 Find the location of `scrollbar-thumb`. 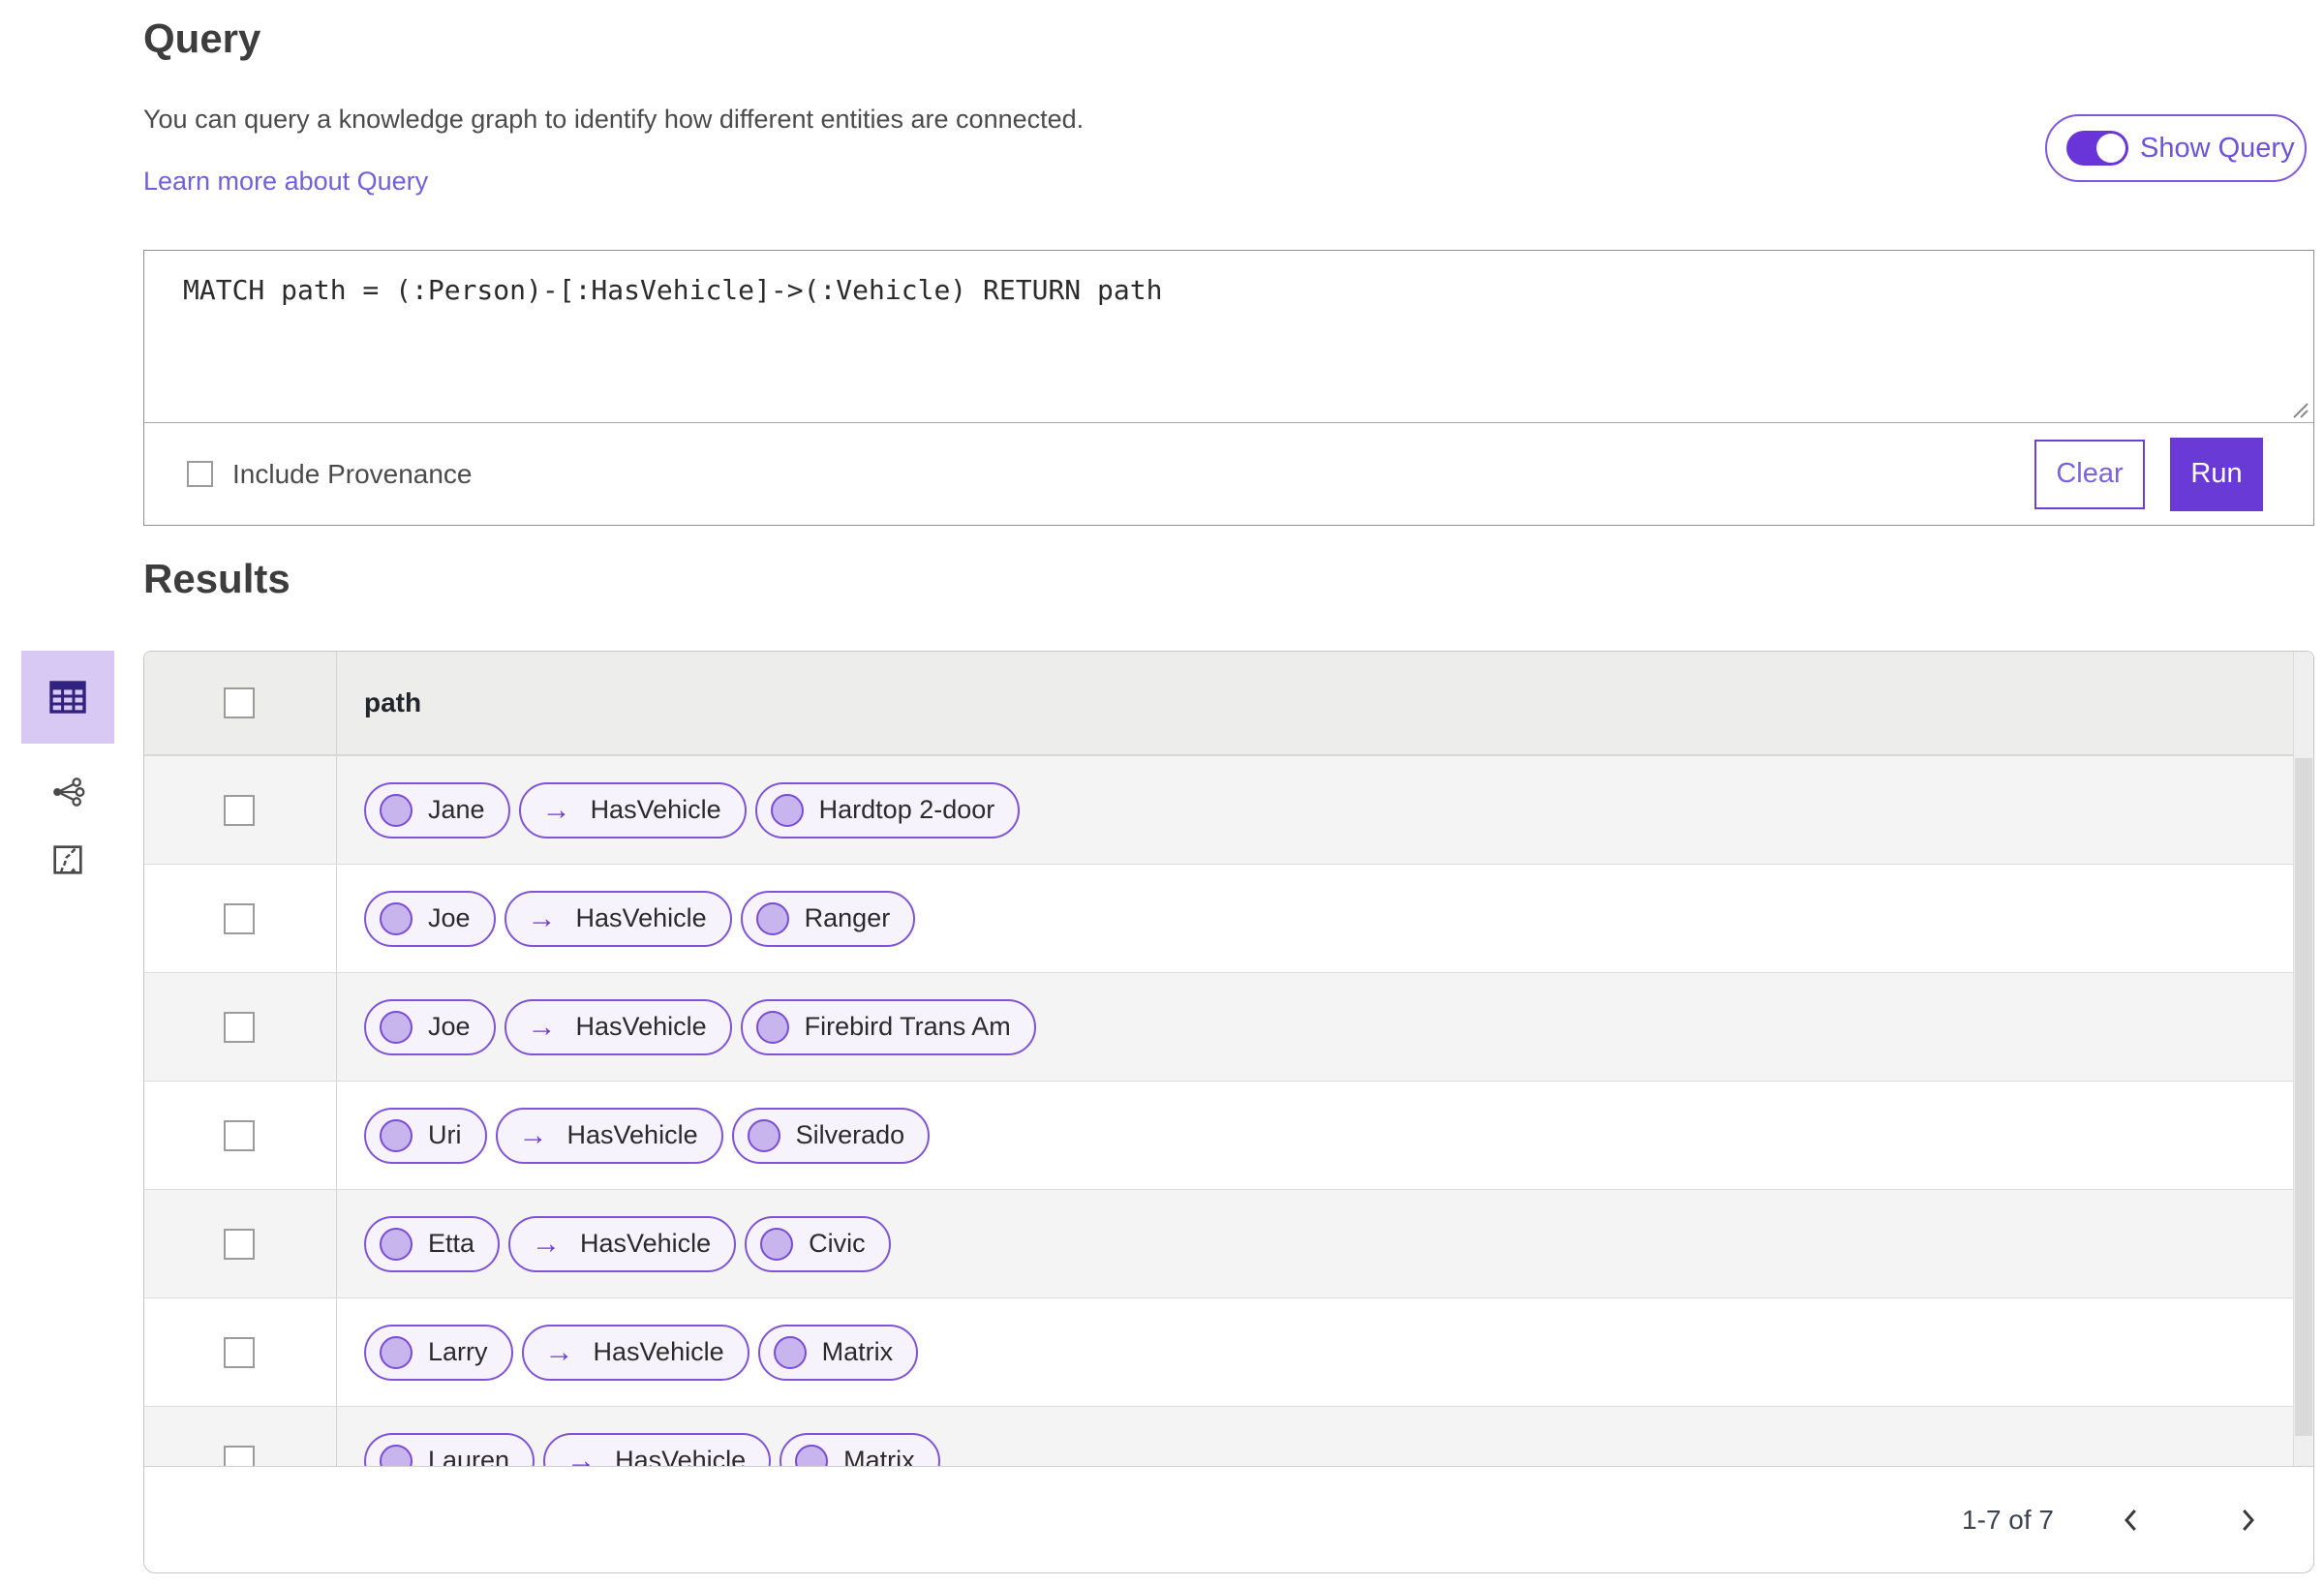

scrollbar-thumb is located at coordinates (2303, 1097).